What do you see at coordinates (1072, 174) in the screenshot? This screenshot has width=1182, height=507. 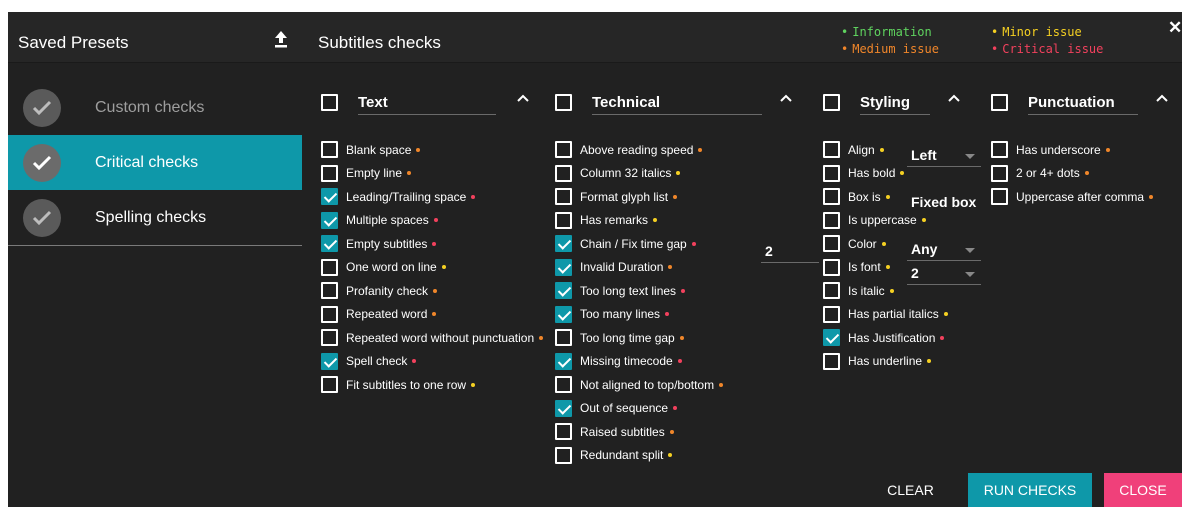 I see `check-item: 2 or 4+ dots` at bounding box center [1072, 174].